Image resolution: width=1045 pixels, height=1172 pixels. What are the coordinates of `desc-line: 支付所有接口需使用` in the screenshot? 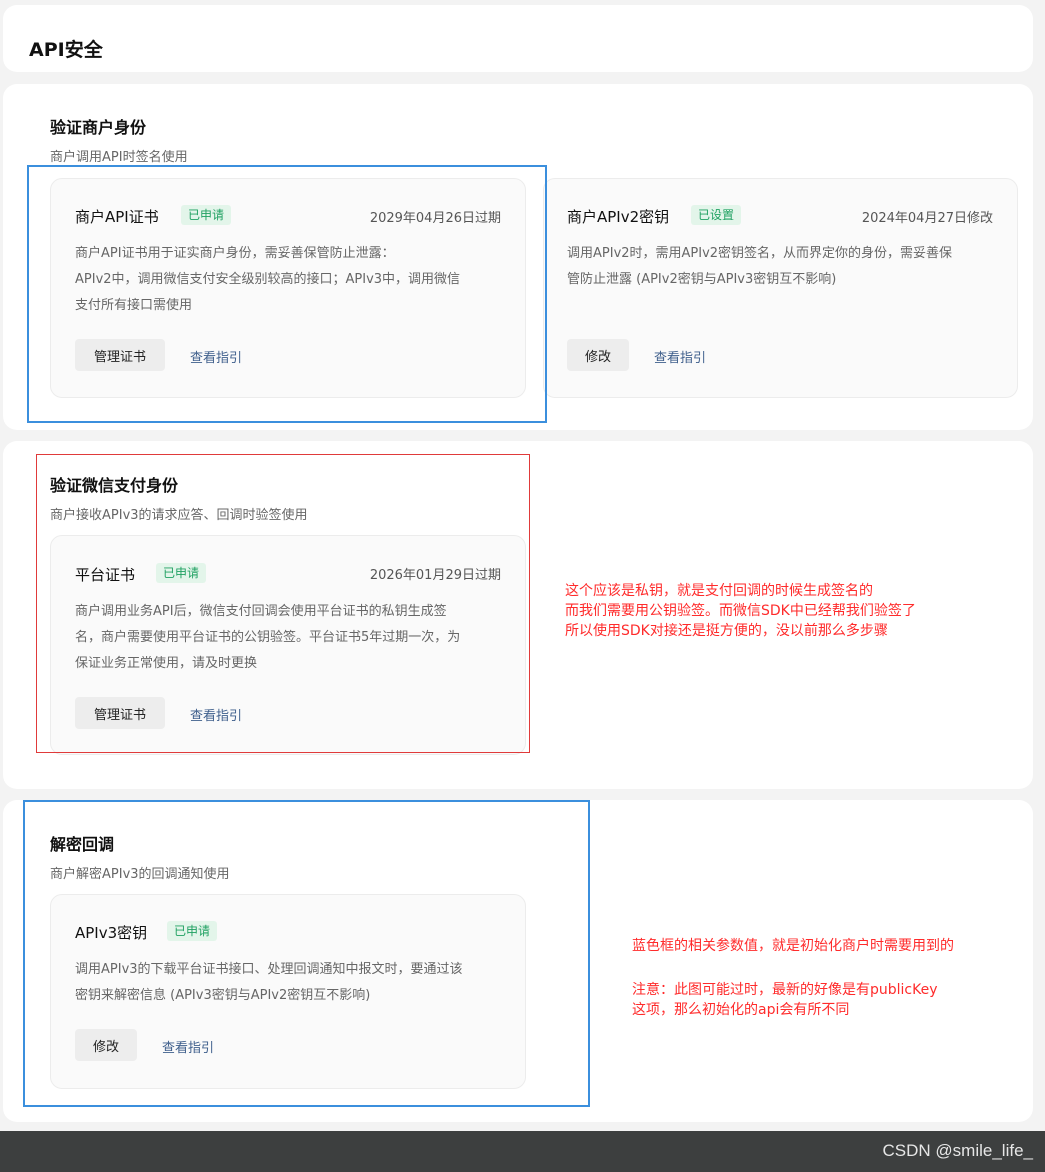 It's located at (134, 305).